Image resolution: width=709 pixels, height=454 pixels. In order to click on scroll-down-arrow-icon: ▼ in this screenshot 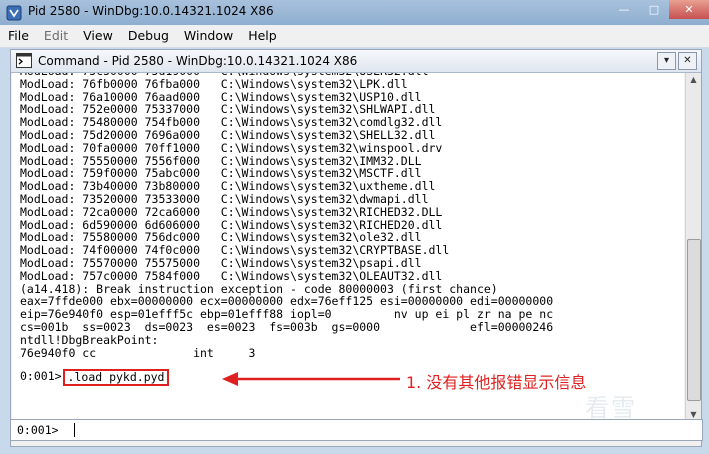, I will do `click(693, 414)`.